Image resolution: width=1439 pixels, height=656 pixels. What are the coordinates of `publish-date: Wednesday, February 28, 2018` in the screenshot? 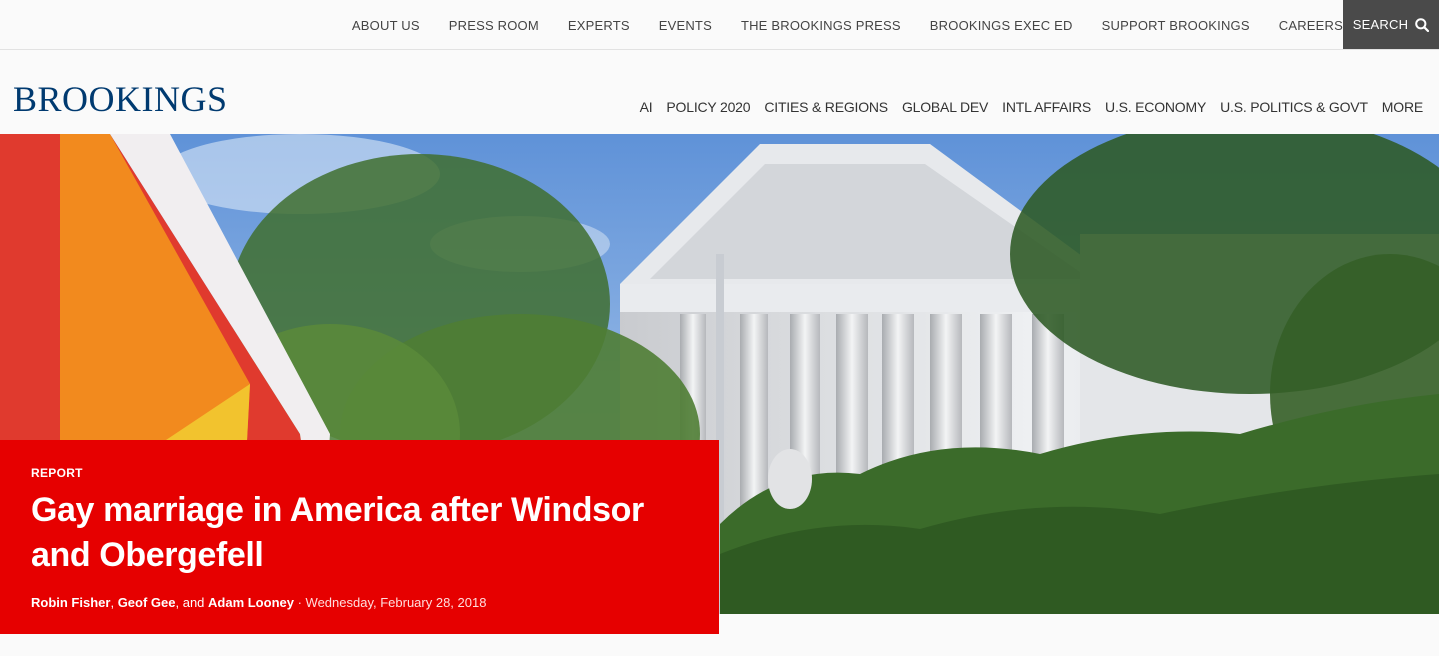 It's located at (396, 602).